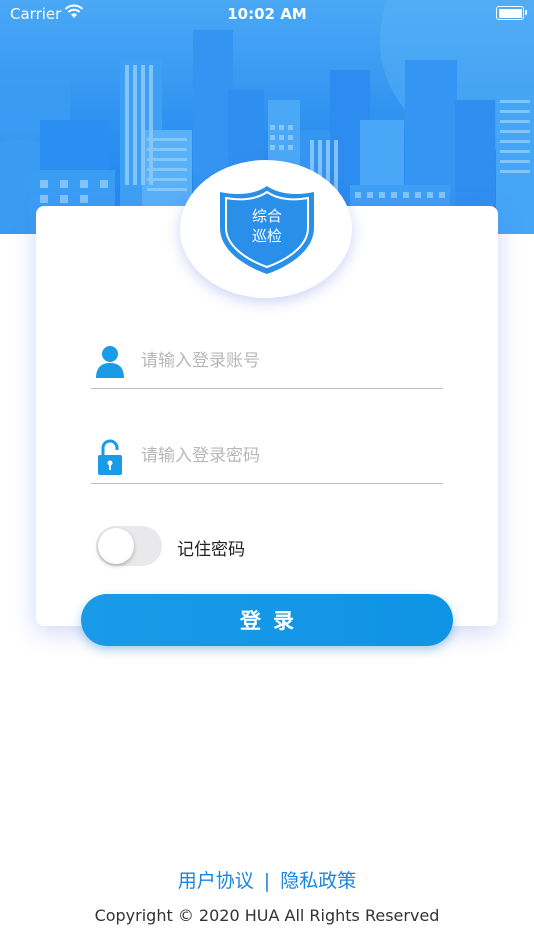 The image size is (534, 950). Describe the element at coordinates (211, 550) in the screenshot. I see `remember-password-label: 记住密码` at that location.